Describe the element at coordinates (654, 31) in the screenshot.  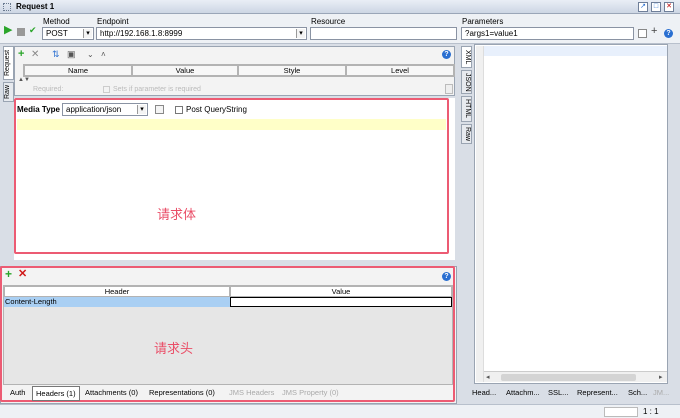
I see `add-icon: +` at that location.